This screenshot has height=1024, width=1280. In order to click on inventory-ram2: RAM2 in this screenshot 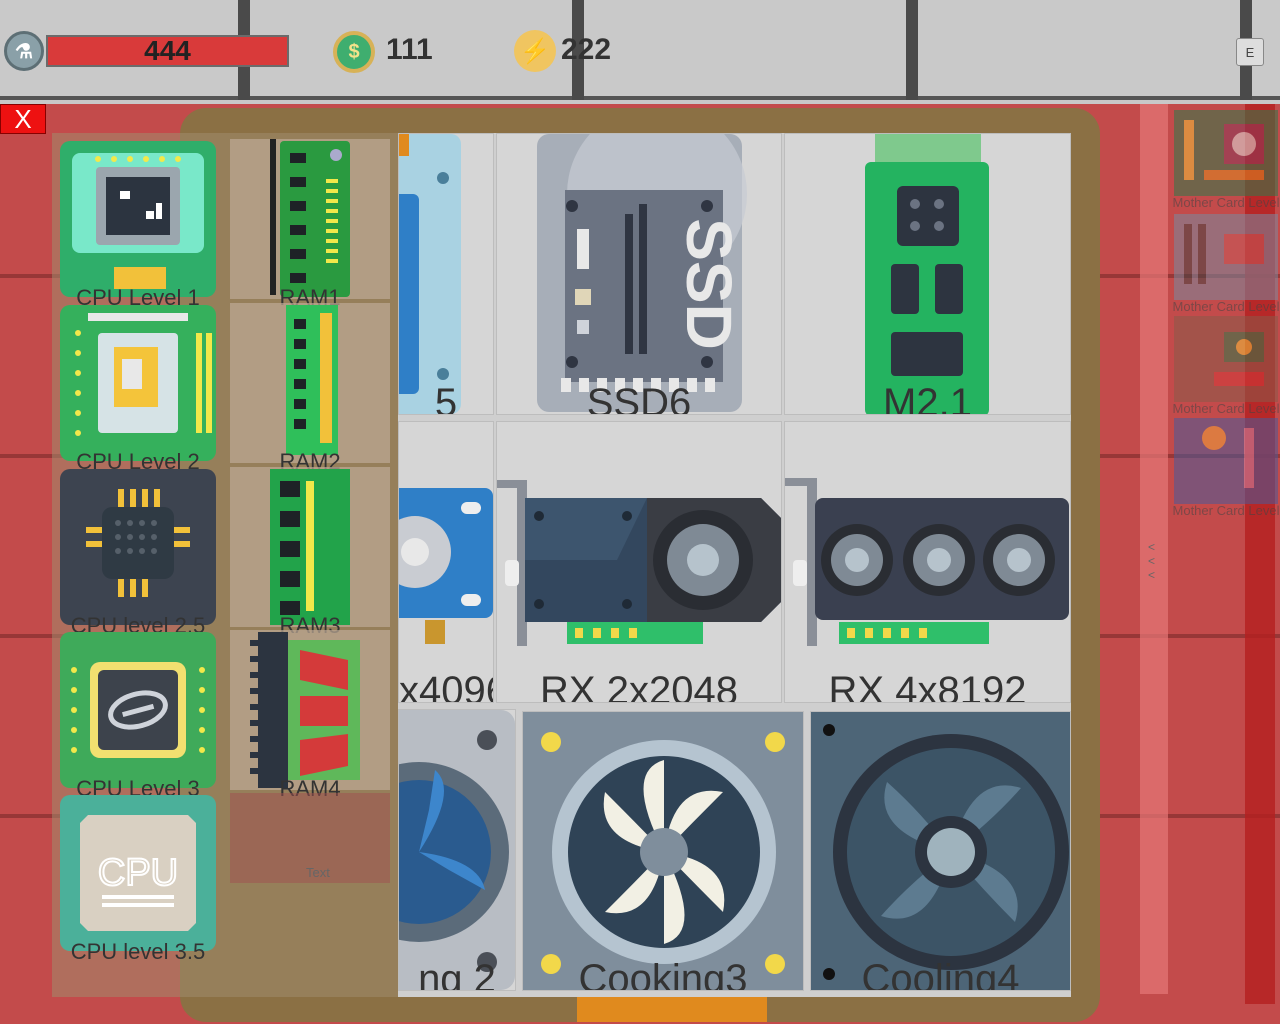, I will do `click(310, 388)`.